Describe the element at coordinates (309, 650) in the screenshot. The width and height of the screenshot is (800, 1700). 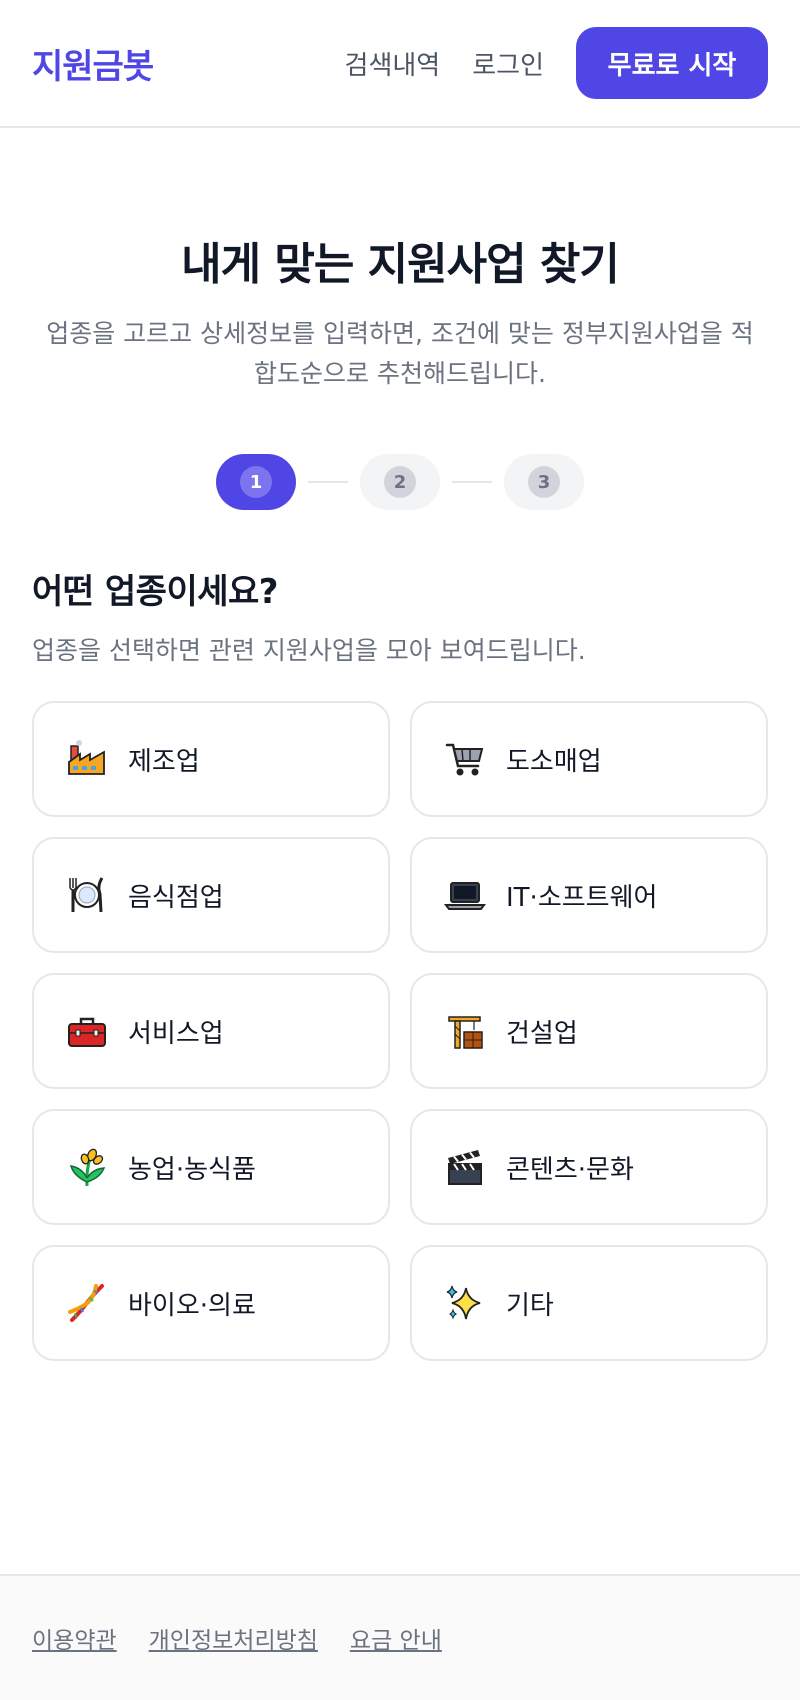
I see `section-description: 업종을 선택하면 관련 지원사업을 모아 보여드립니다.` at that location.